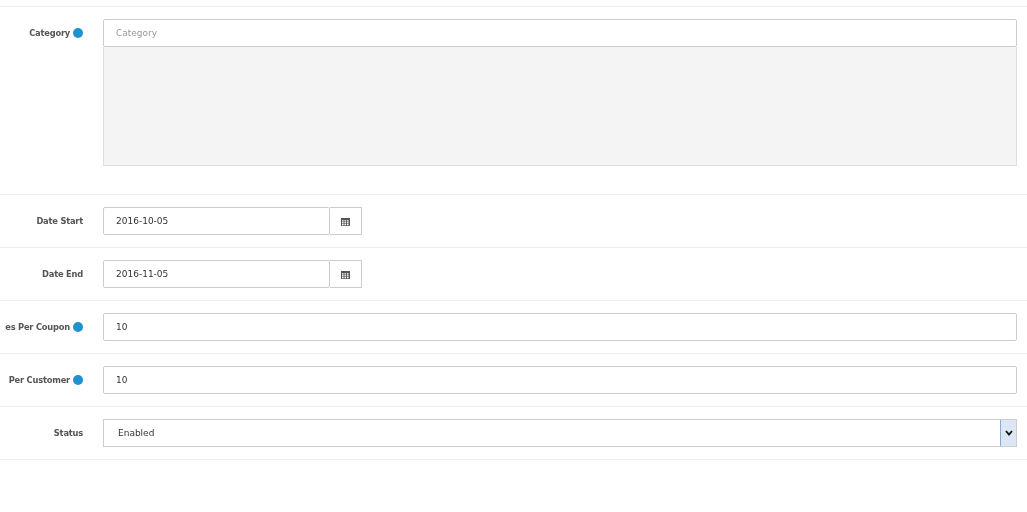  What do you see at coordinates (216, 274) in the screenshot?
I see `date-input: 2016-11-05` at bounding box center [216, 274].